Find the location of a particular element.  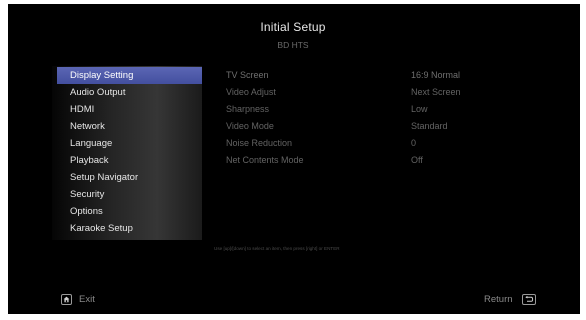

frame-border-left is located at coordinates (4, 160).